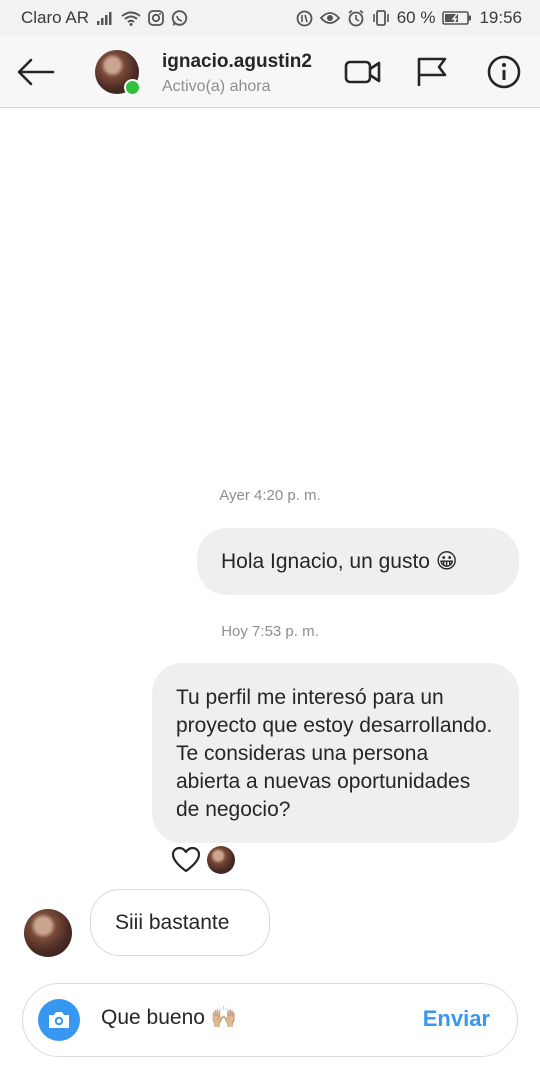 The image size is (540, 1080). I want to click on message-text: Siii bastante, so click(172, 922).